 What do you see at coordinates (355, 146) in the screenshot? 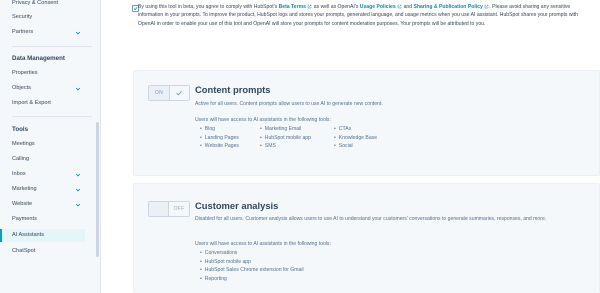
I see `list-item: Social` at bounding box center [355, 146].